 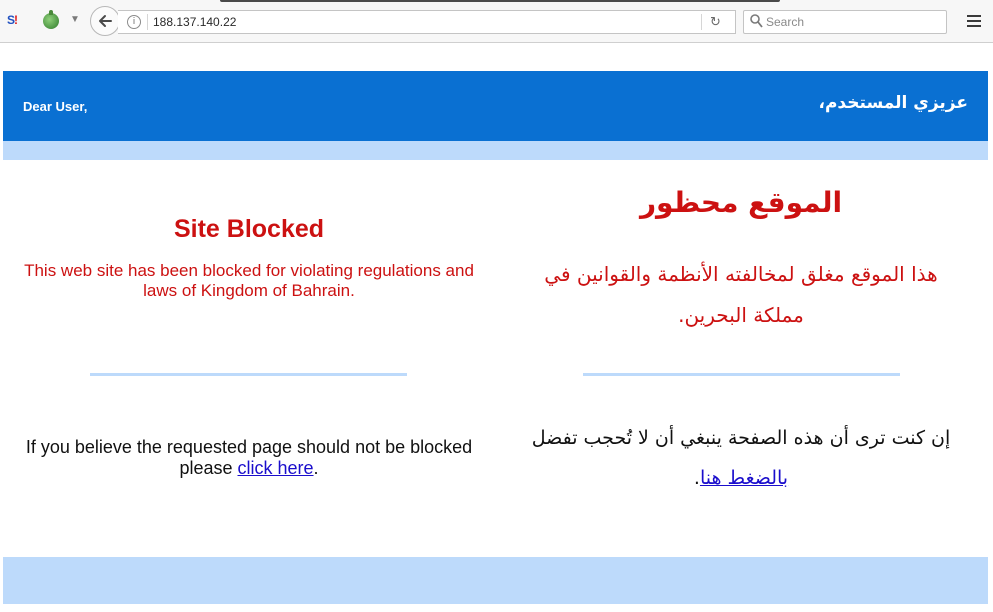 I want to click on greeting-english: Dear User,, so click(x=55, y=106).